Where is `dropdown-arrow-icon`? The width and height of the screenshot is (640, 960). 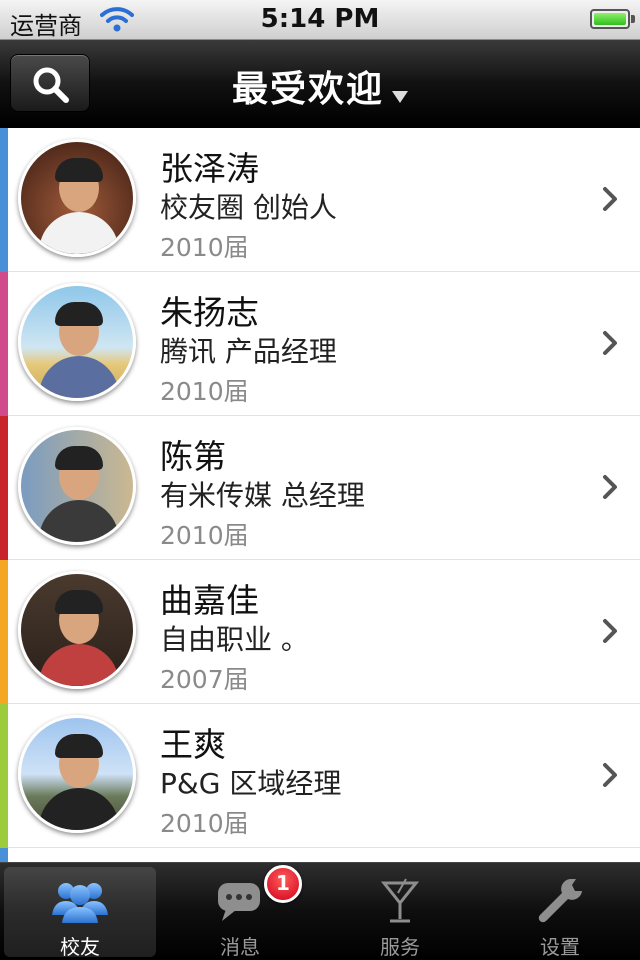 dropdown-arrow-icon is located at coordinates (400, 96).